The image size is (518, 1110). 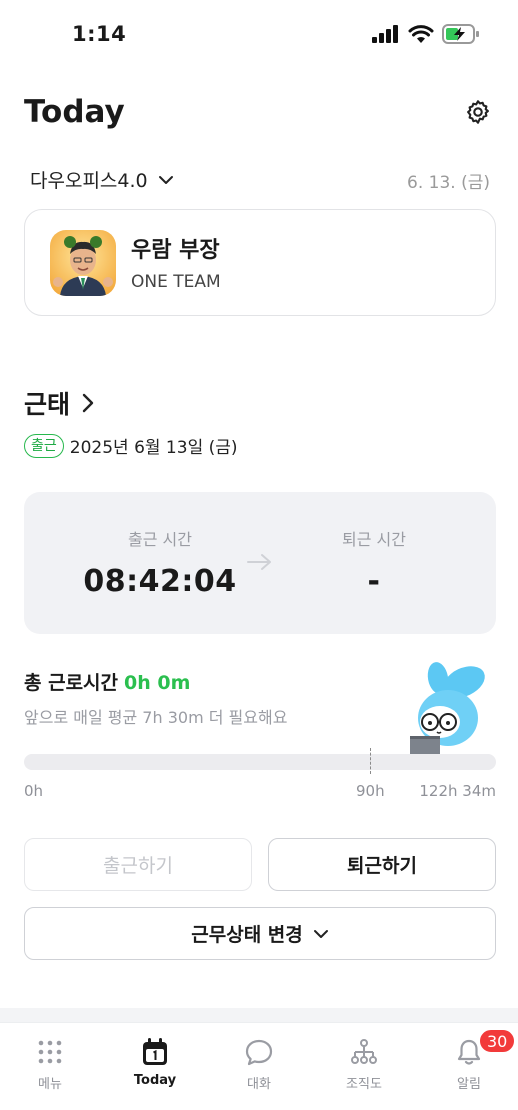 I want to click on clock-time-panel: 출근 시간 08:42:04 퇴근 시간 -, so click(x=260, y=563).